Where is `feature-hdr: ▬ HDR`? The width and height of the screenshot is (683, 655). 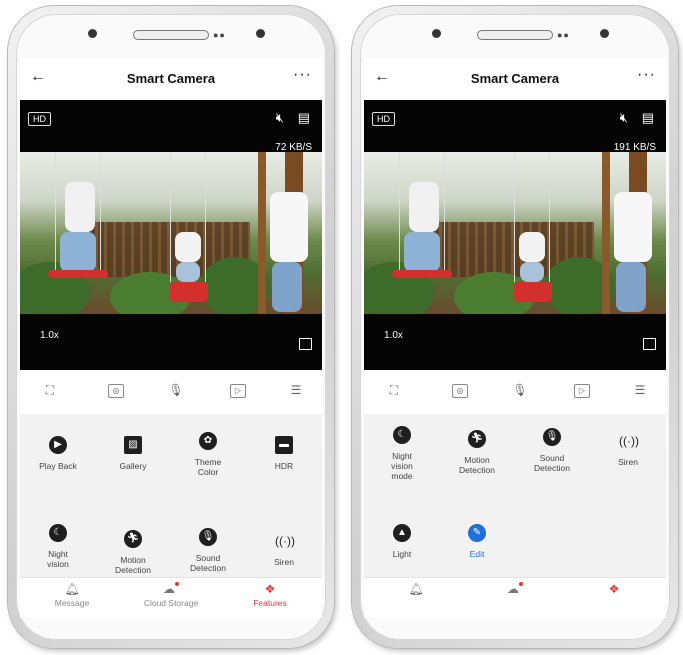 feature-hdr: ▬ HDR is located at coordinates (284, 453).